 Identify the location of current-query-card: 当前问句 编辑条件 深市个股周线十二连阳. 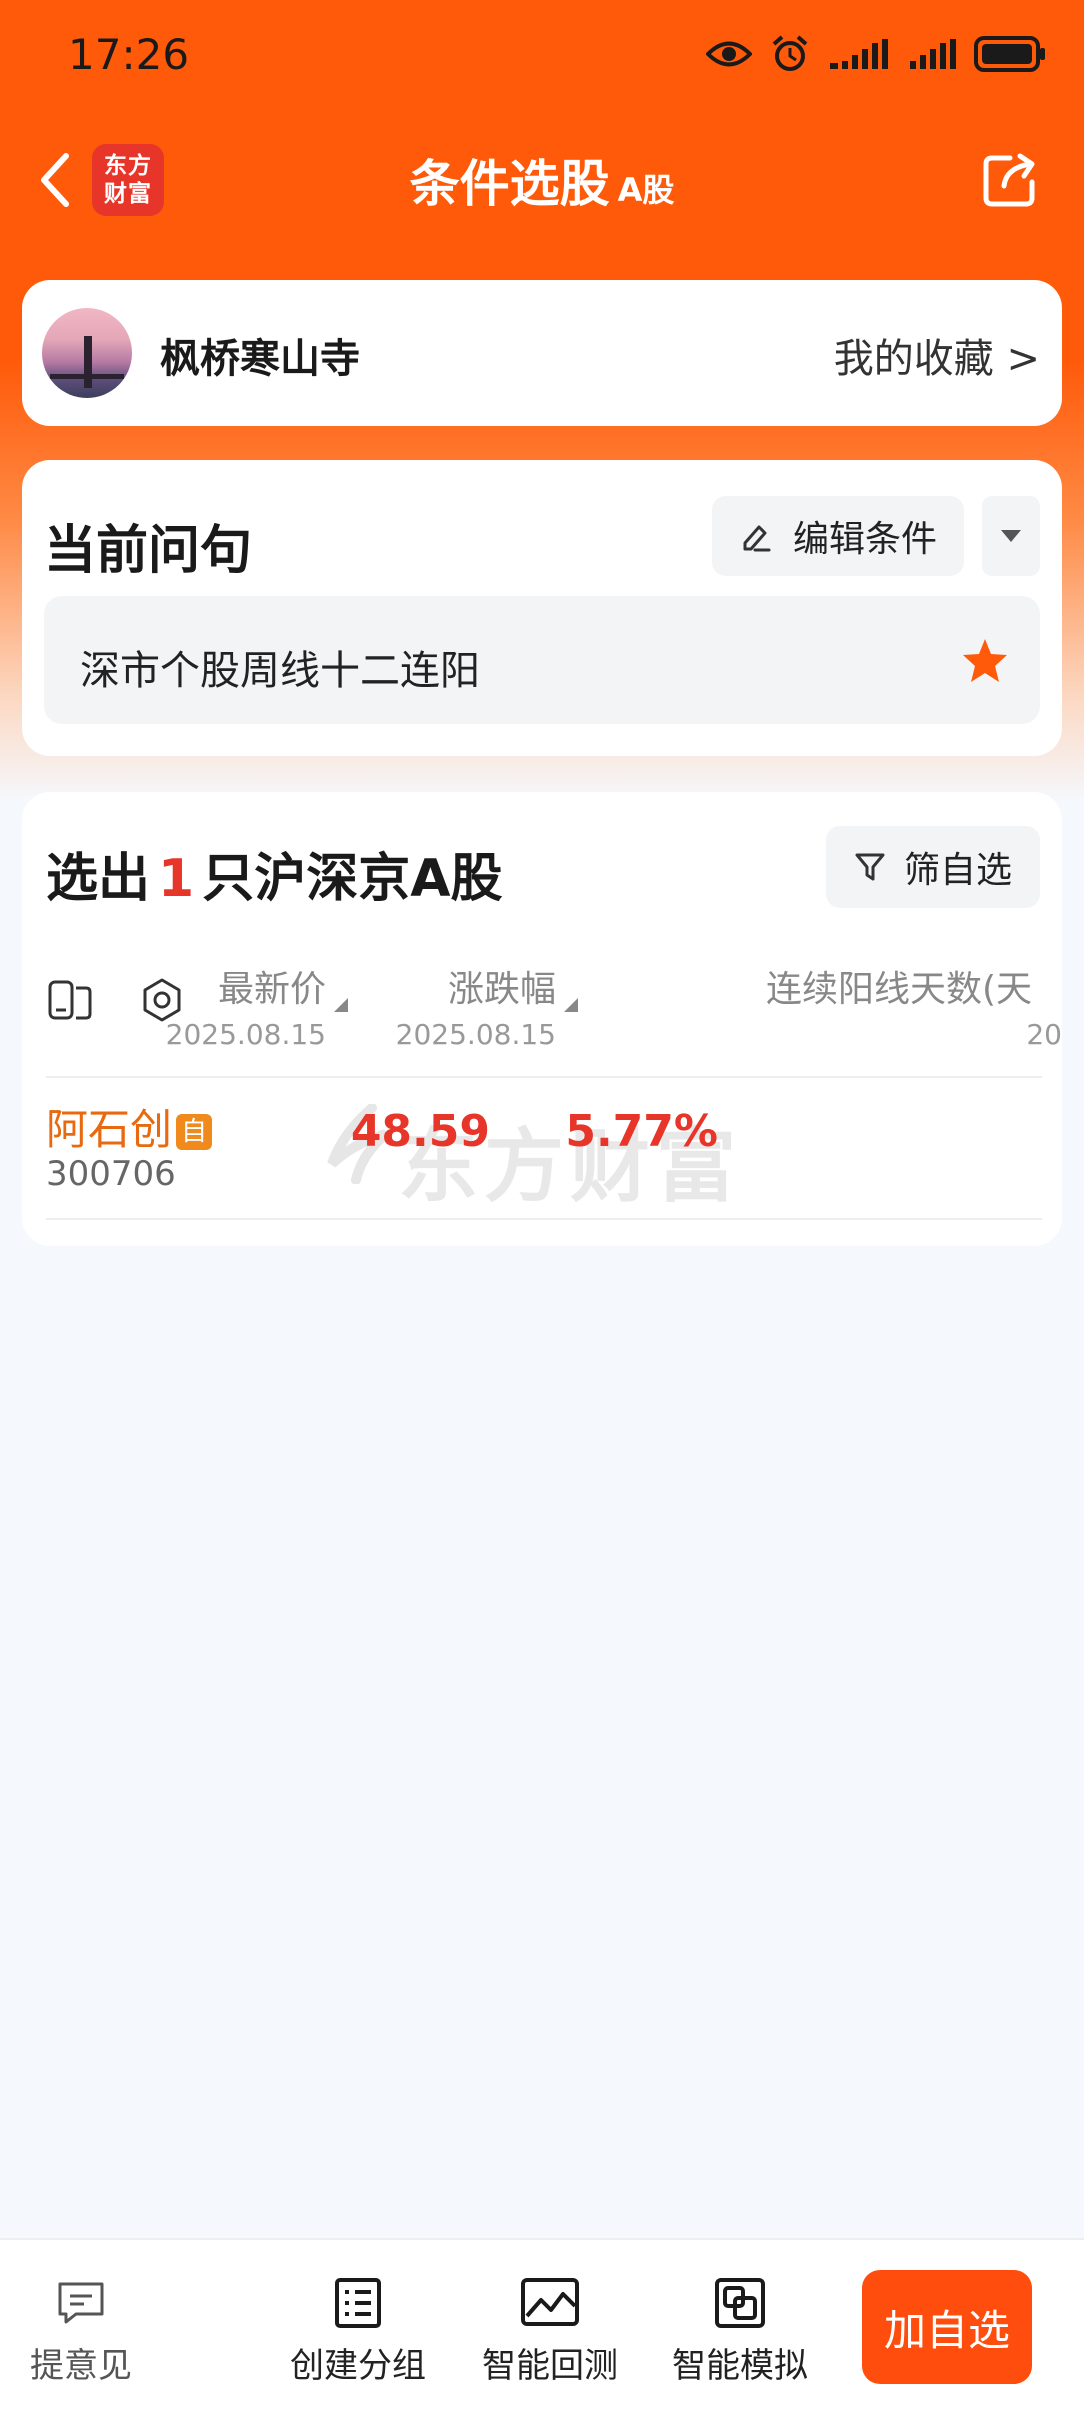
(542, 608).